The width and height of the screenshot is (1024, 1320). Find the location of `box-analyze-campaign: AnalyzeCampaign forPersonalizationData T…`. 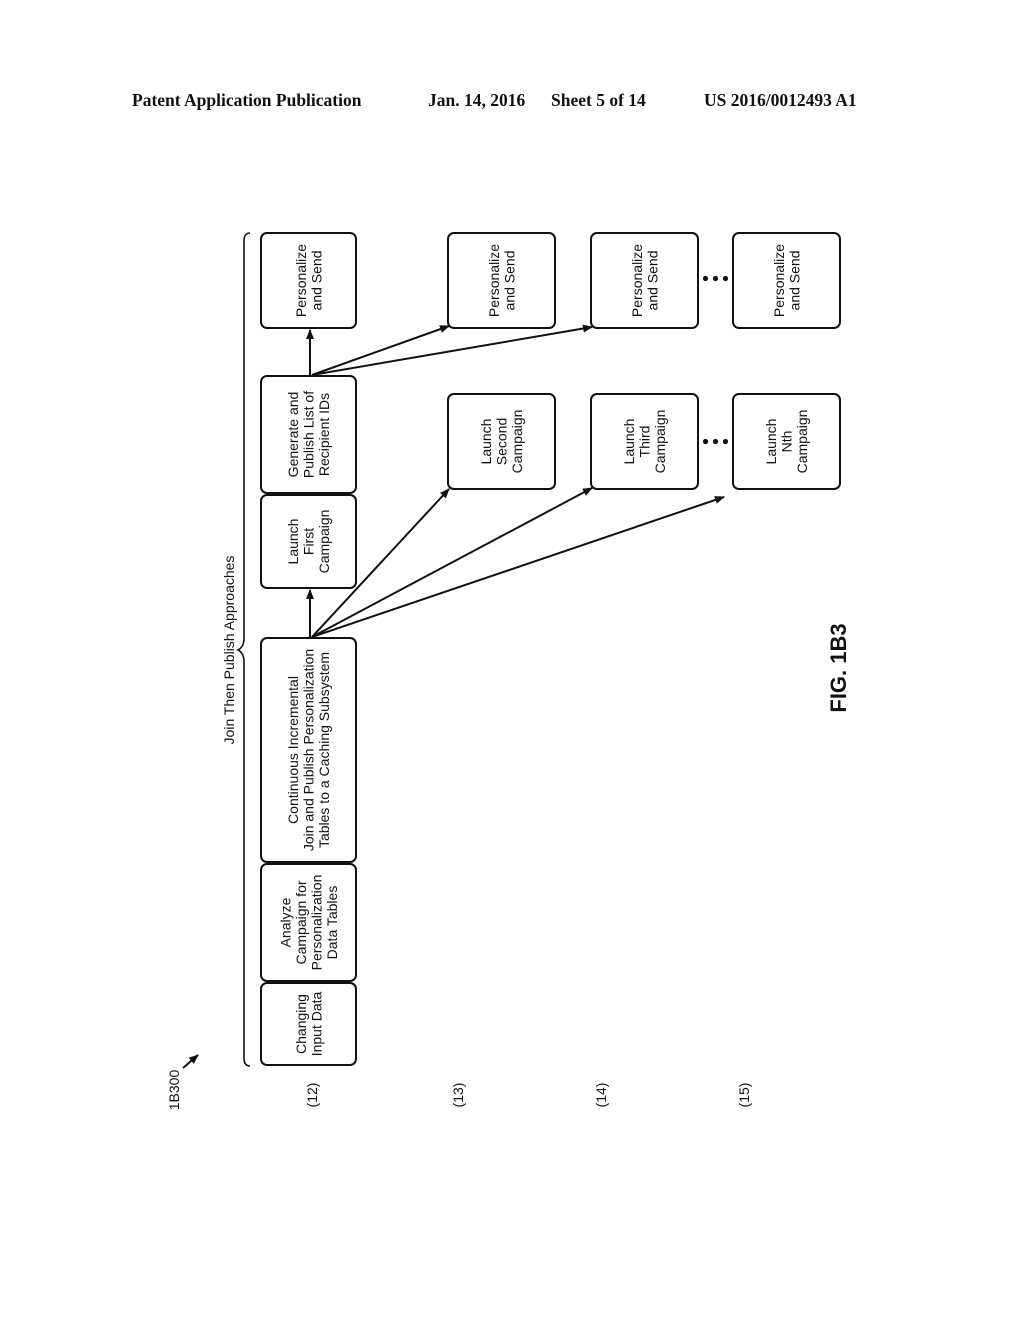

box-analyze-campaign: AnalyzeCampaign forPersonalizationData T… is located at coordinates (308, 922).